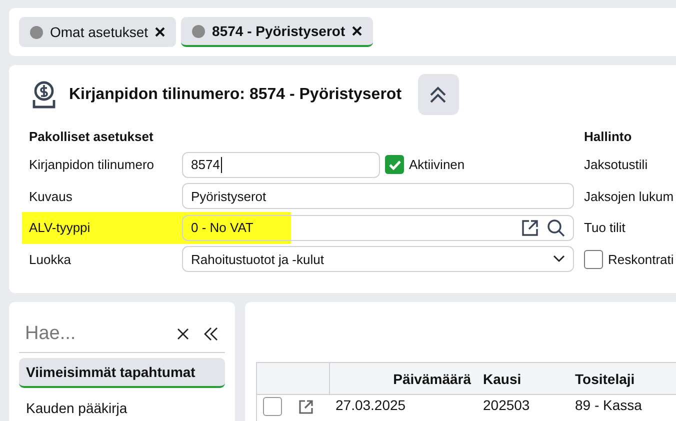 The width and height of the screenshot is (676, 421). I want to click on dropdown: Rahoitustuotot ja -kulut, so click(378, 259).